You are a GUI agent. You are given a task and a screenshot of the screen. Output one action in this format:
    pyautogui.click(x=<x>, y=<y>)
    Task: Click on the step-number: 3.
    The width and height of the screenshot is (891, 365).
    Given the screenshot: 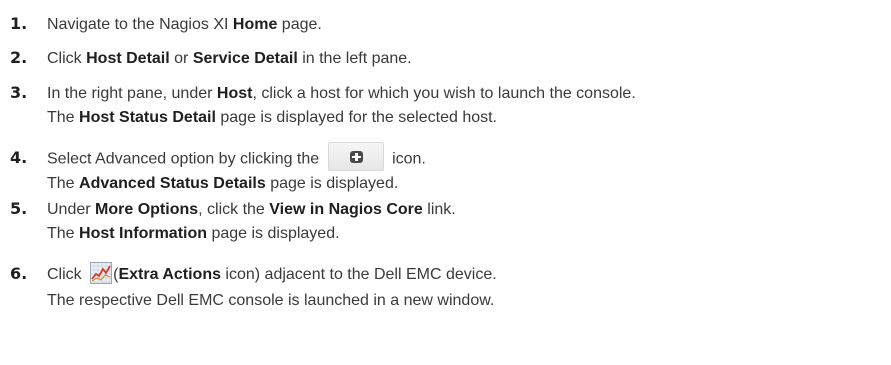 What is the action you would take?
    pyautogui.click(x=19, y=92)
    